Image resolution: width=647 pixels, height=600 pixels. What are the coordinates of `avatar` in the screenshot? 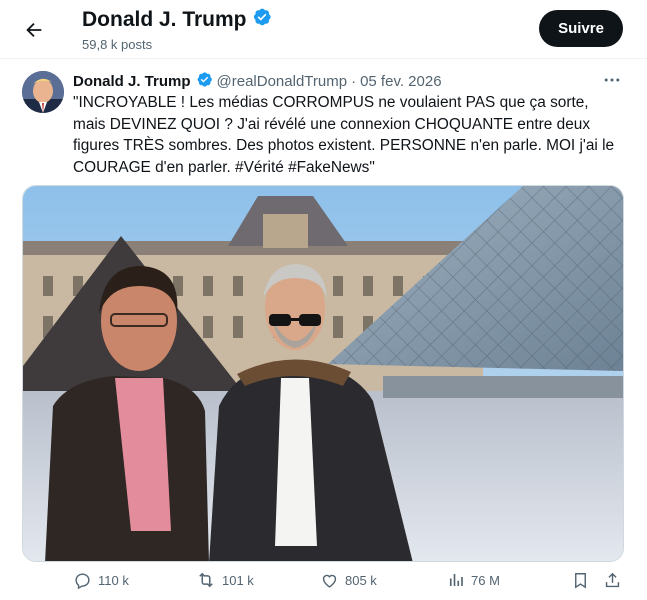 It's located at (43, 92).